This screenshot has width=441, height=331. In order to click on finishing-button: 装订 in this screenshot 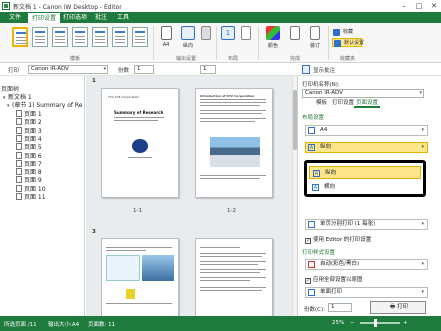, I will do `click(315, 40)`.